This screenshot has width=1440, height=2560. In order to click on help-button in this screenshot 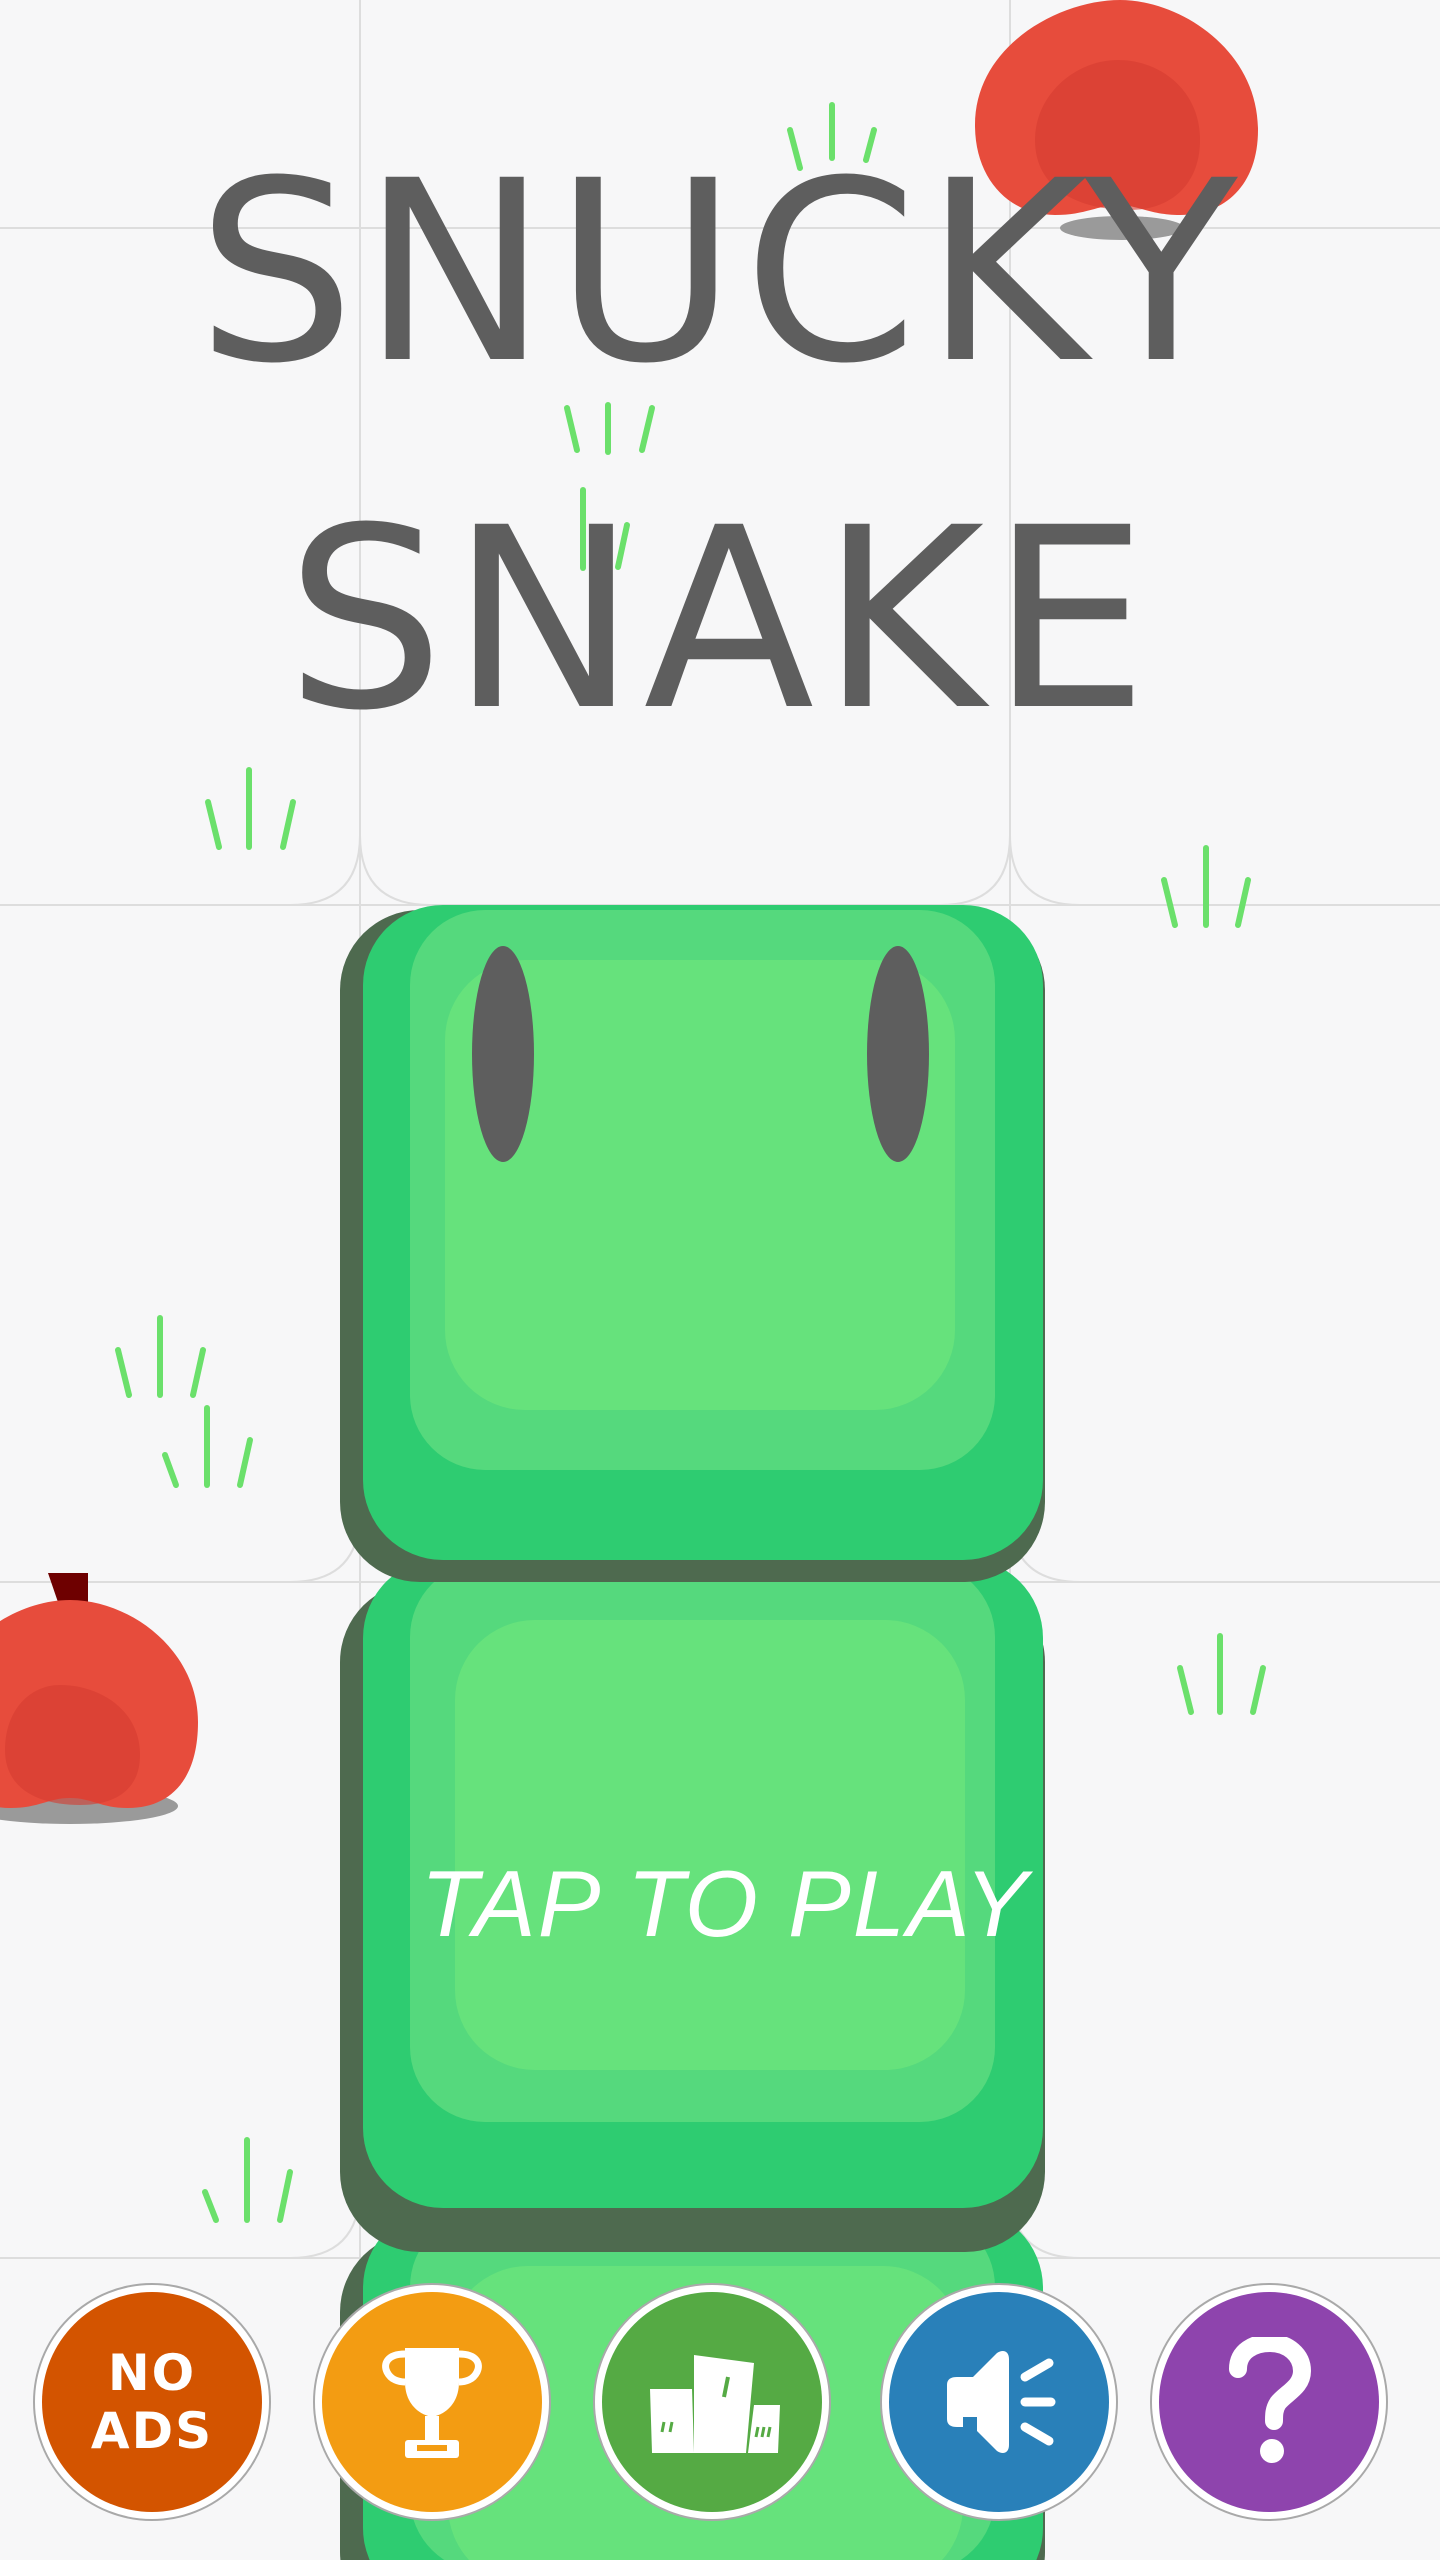, I will do `click(1269, 2402)`.